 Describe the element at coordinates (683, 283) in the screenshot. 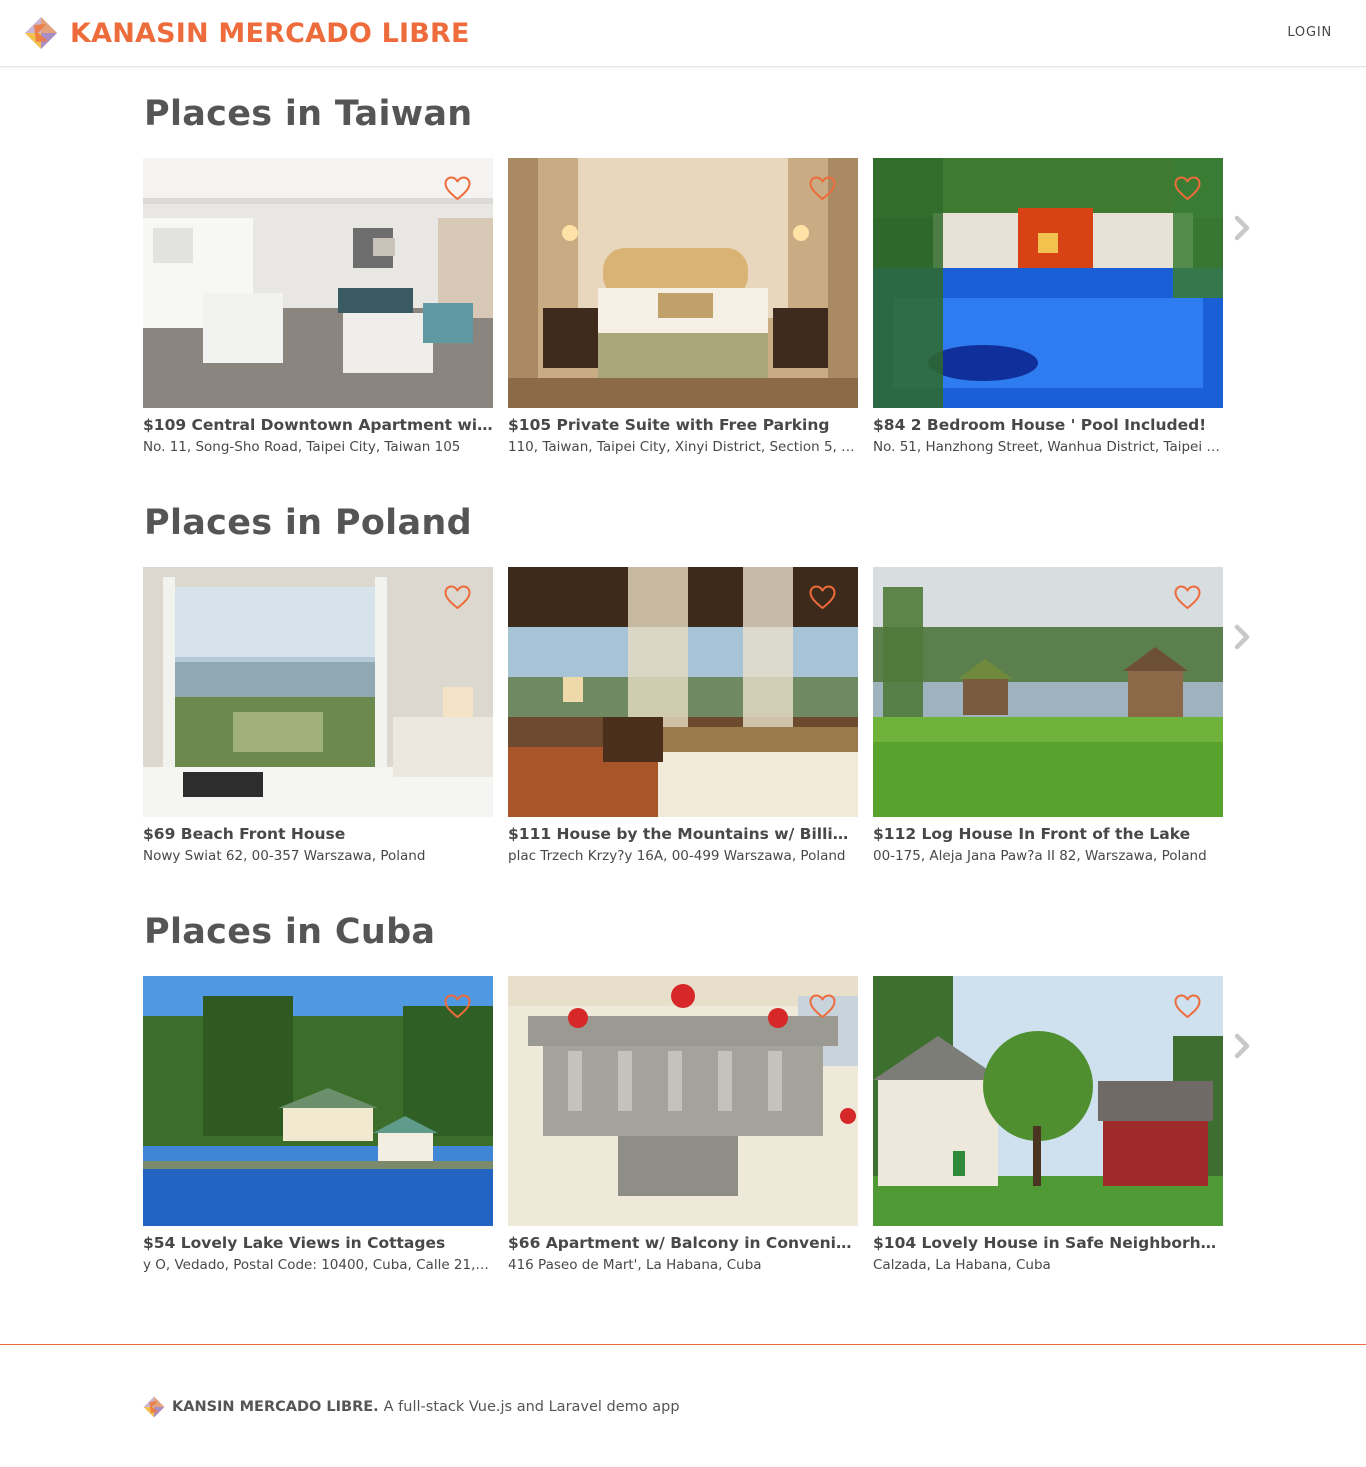

I see `listing-photo-hotel-bedroom` at that location.